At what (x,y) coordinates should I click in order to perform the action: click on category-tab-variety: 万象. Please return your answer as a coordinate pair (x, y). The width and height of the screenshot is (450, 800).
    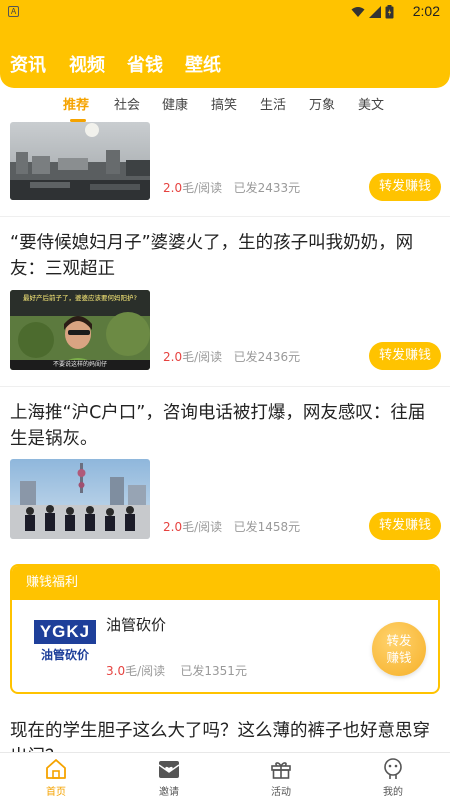
    Looking at the image, I should click on (322, 103).